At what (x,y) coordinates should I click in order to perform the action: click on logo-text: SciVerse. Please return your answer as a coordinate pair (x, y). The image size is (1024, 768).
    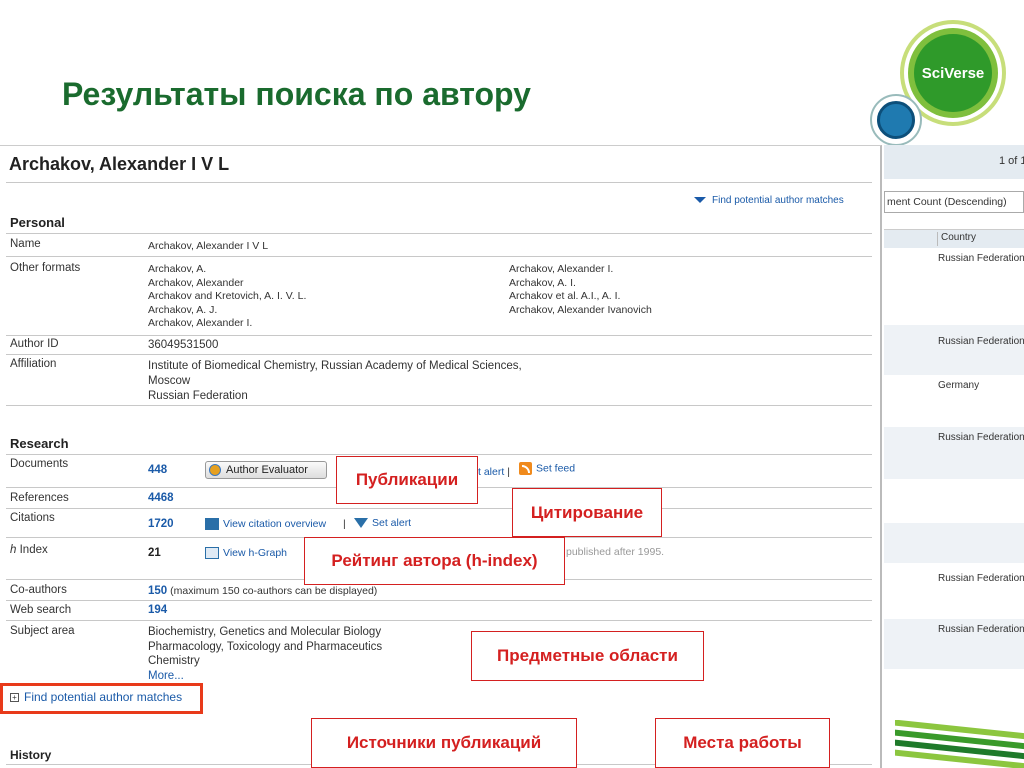
    Looking at the image, I should click on (953, 73).